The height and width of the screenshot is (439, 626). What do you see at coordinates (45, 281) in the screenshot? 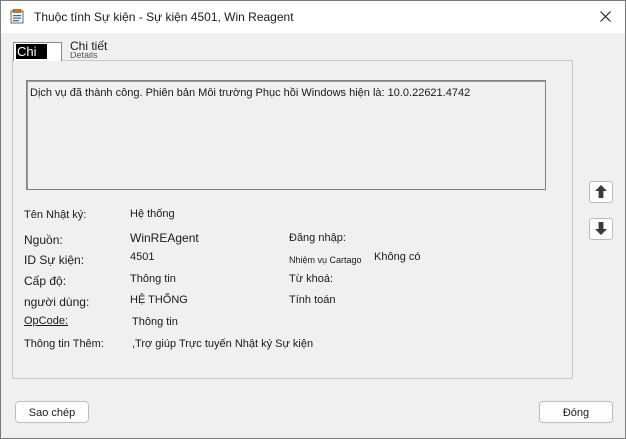
I see `level-label: Cấp độ:` at bounding box center [45, 281].